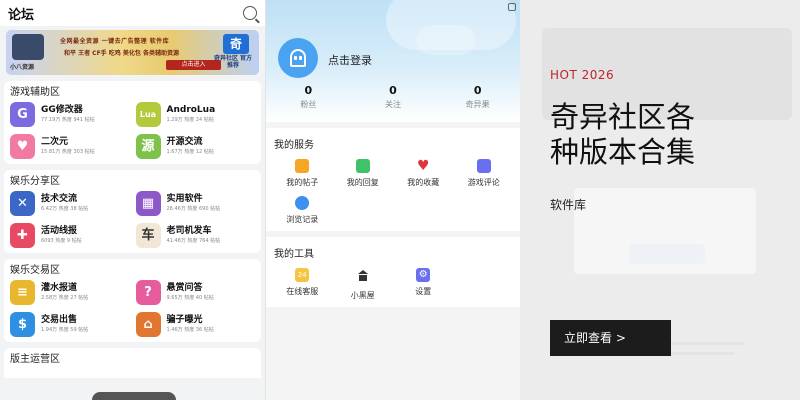 This screenshot has height=400, width=800. Describe the element at coordinates (59, 320) in the screenshot. I see `board-name: 交易出售` at that location.